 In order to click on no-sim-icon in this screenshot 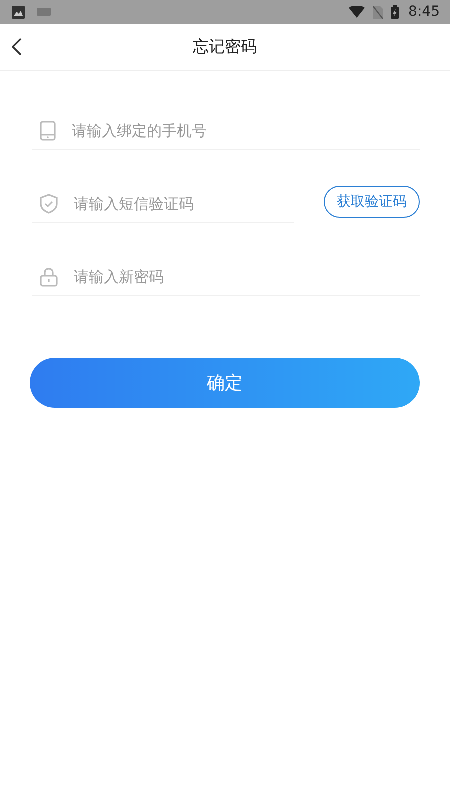, I will do `click(377, 12)`.